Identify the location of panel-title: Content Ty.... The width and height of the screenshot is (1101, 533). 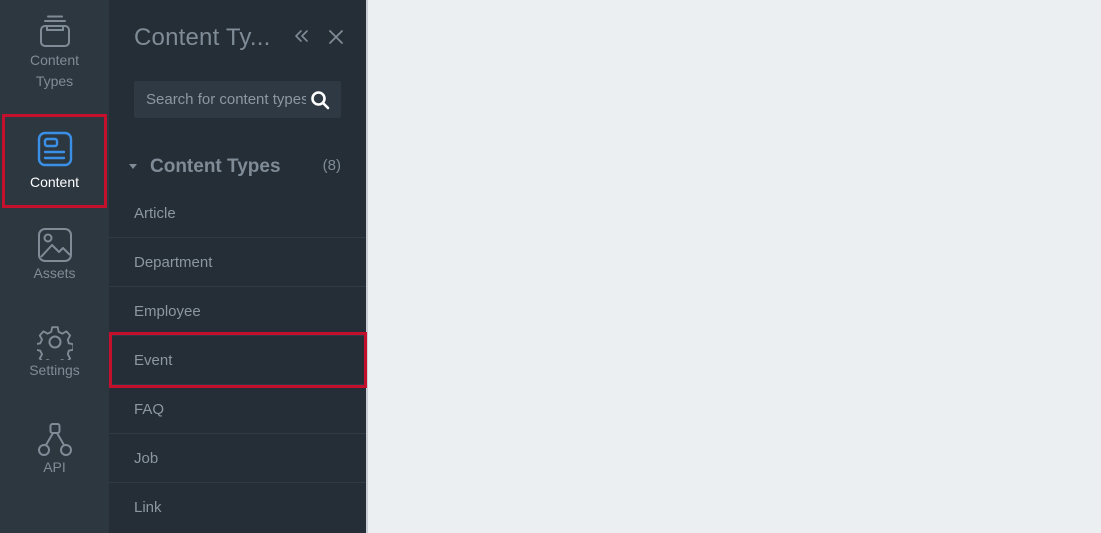
(202, 37).